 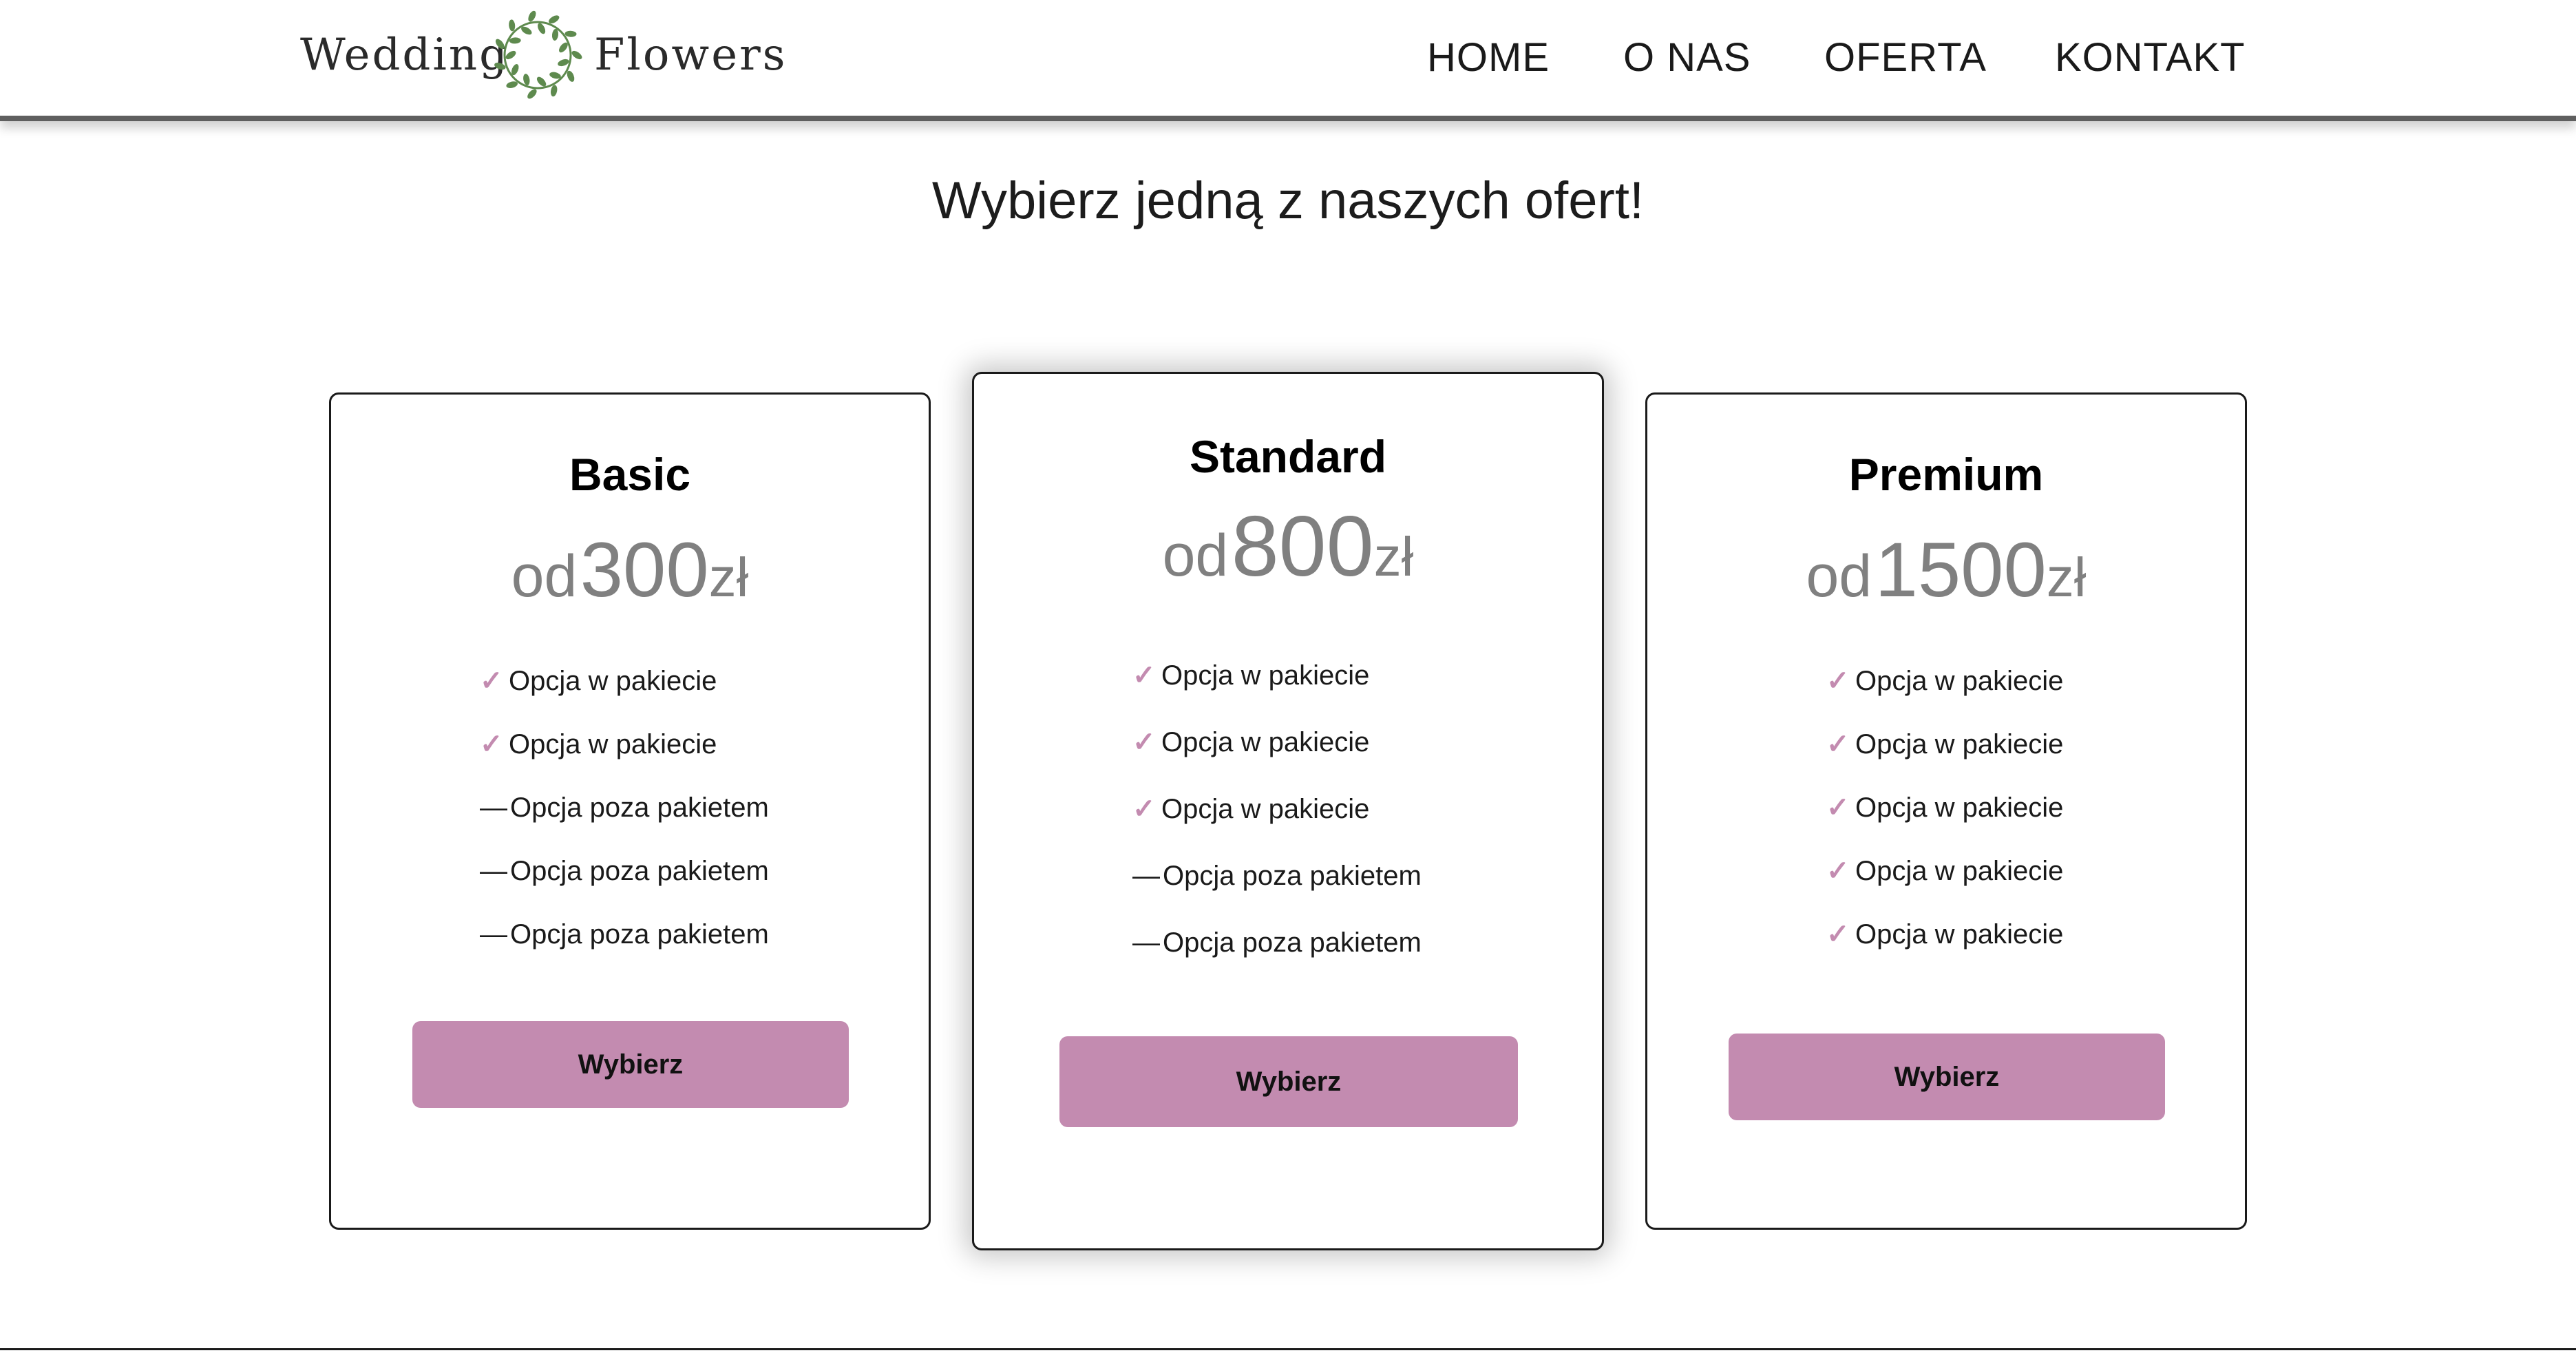 What do you see at coordinates (645, 570) in the screenshot?
I see `price-value: 300` at bounding box center [645, 570].